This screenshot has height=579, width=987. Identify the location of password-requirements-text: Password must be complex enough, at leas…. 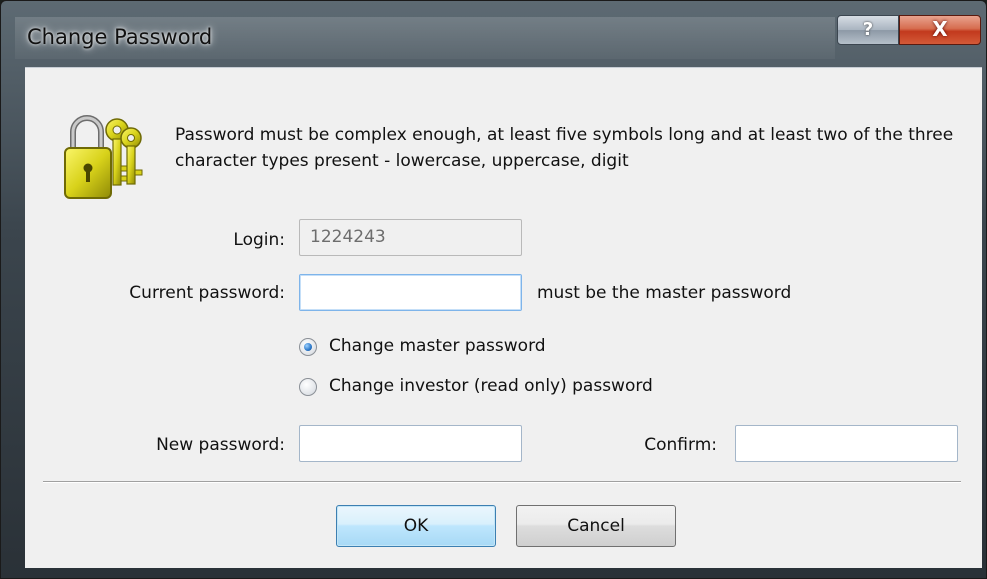
(564, 148).